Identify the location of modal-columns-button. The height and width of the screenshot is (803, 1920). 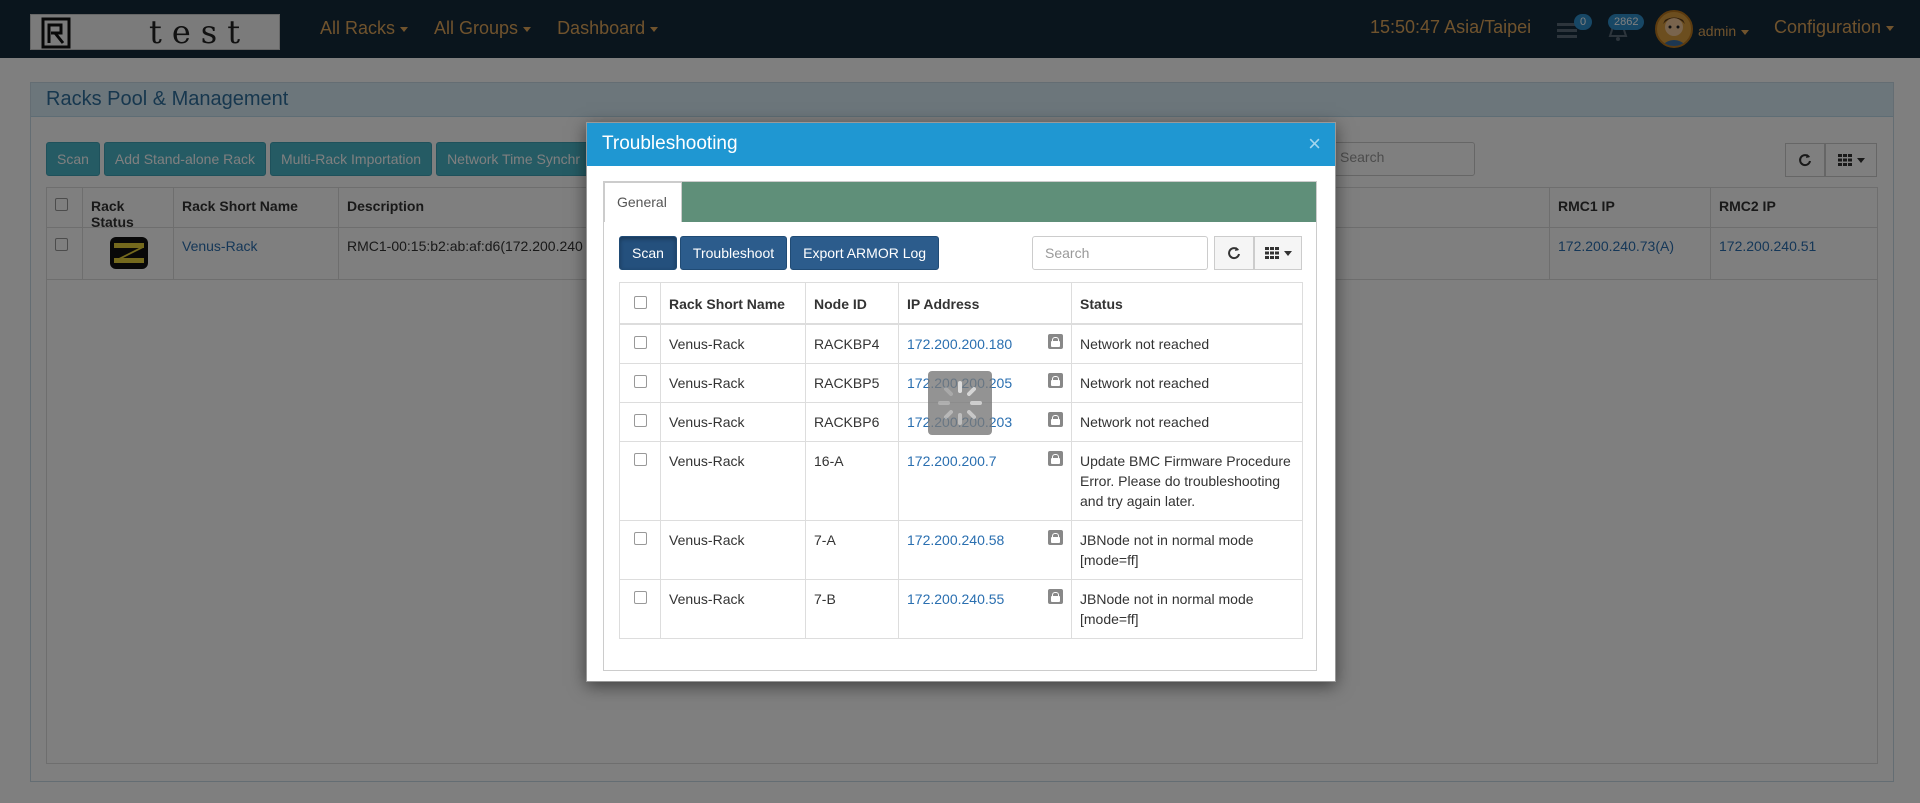
(1278, 253).